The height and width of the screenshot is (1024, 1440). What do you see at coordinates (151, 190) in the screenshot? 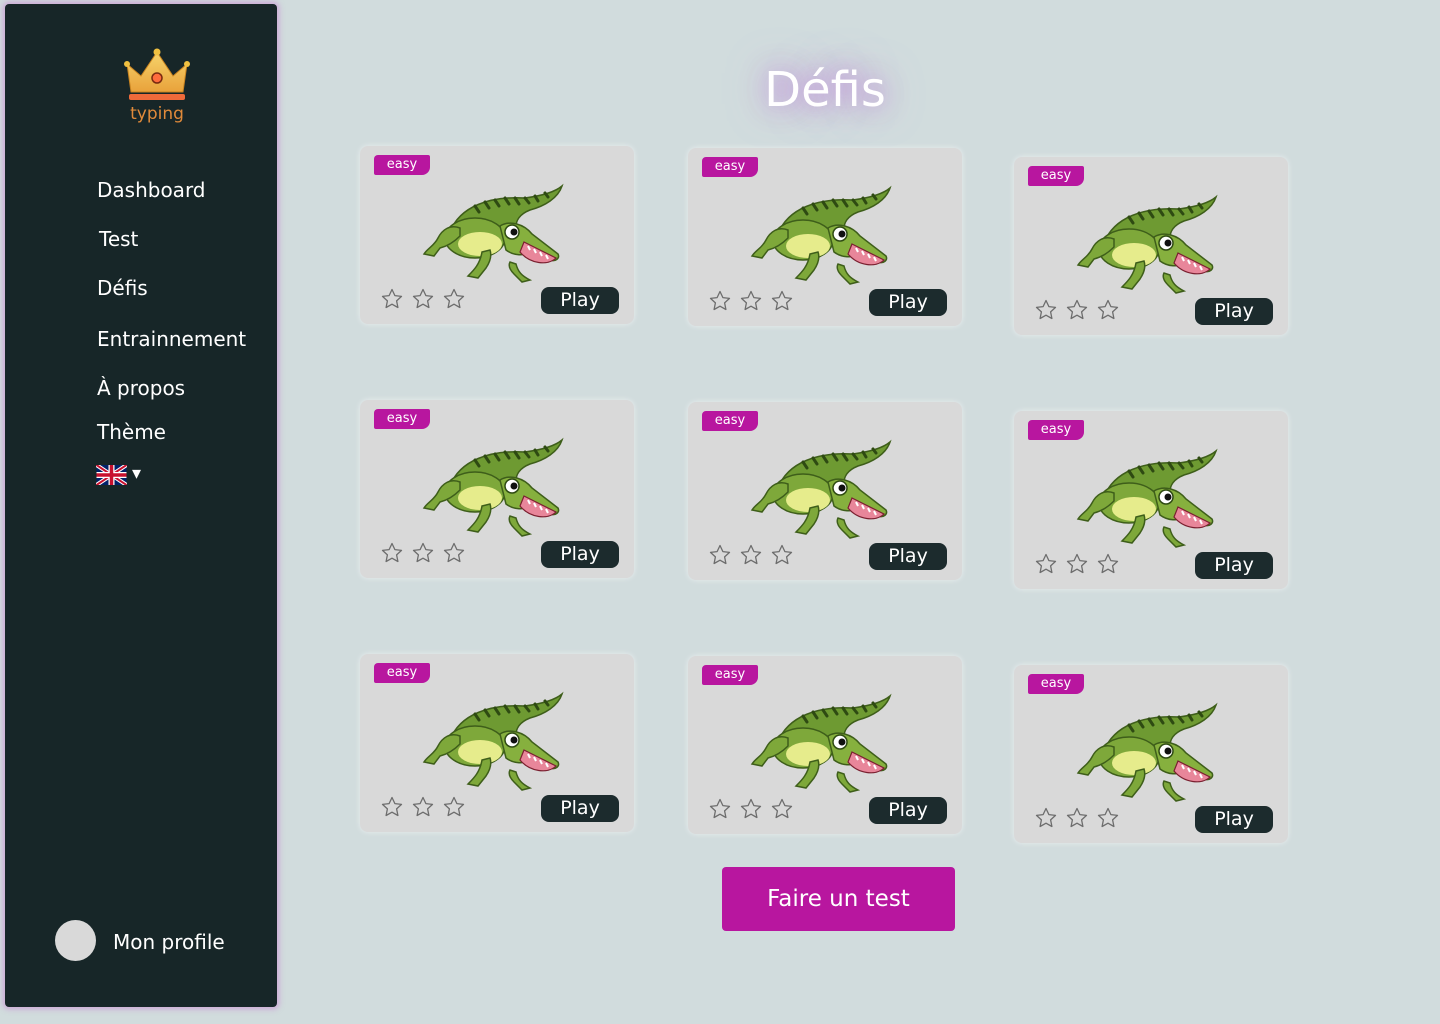
I see `sidebar-item-dashboard: Dashboard` at bounding box center [151, 190].